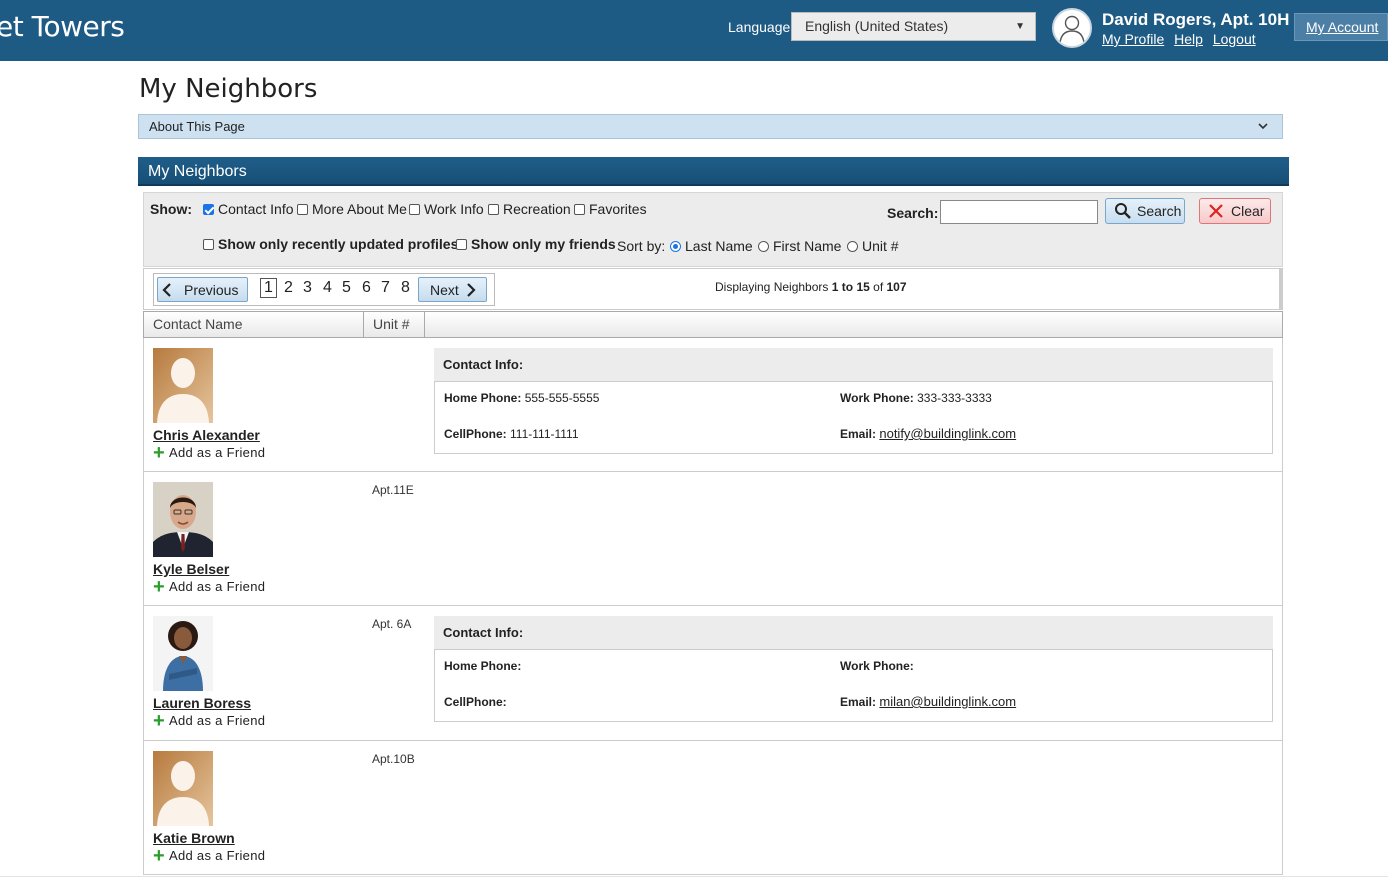 This screenshot has height=888, width=1388. What do you see at coordinates (268, 288) in the screenshot?
I see `page-1: 1` at bounding box center [268, 288].